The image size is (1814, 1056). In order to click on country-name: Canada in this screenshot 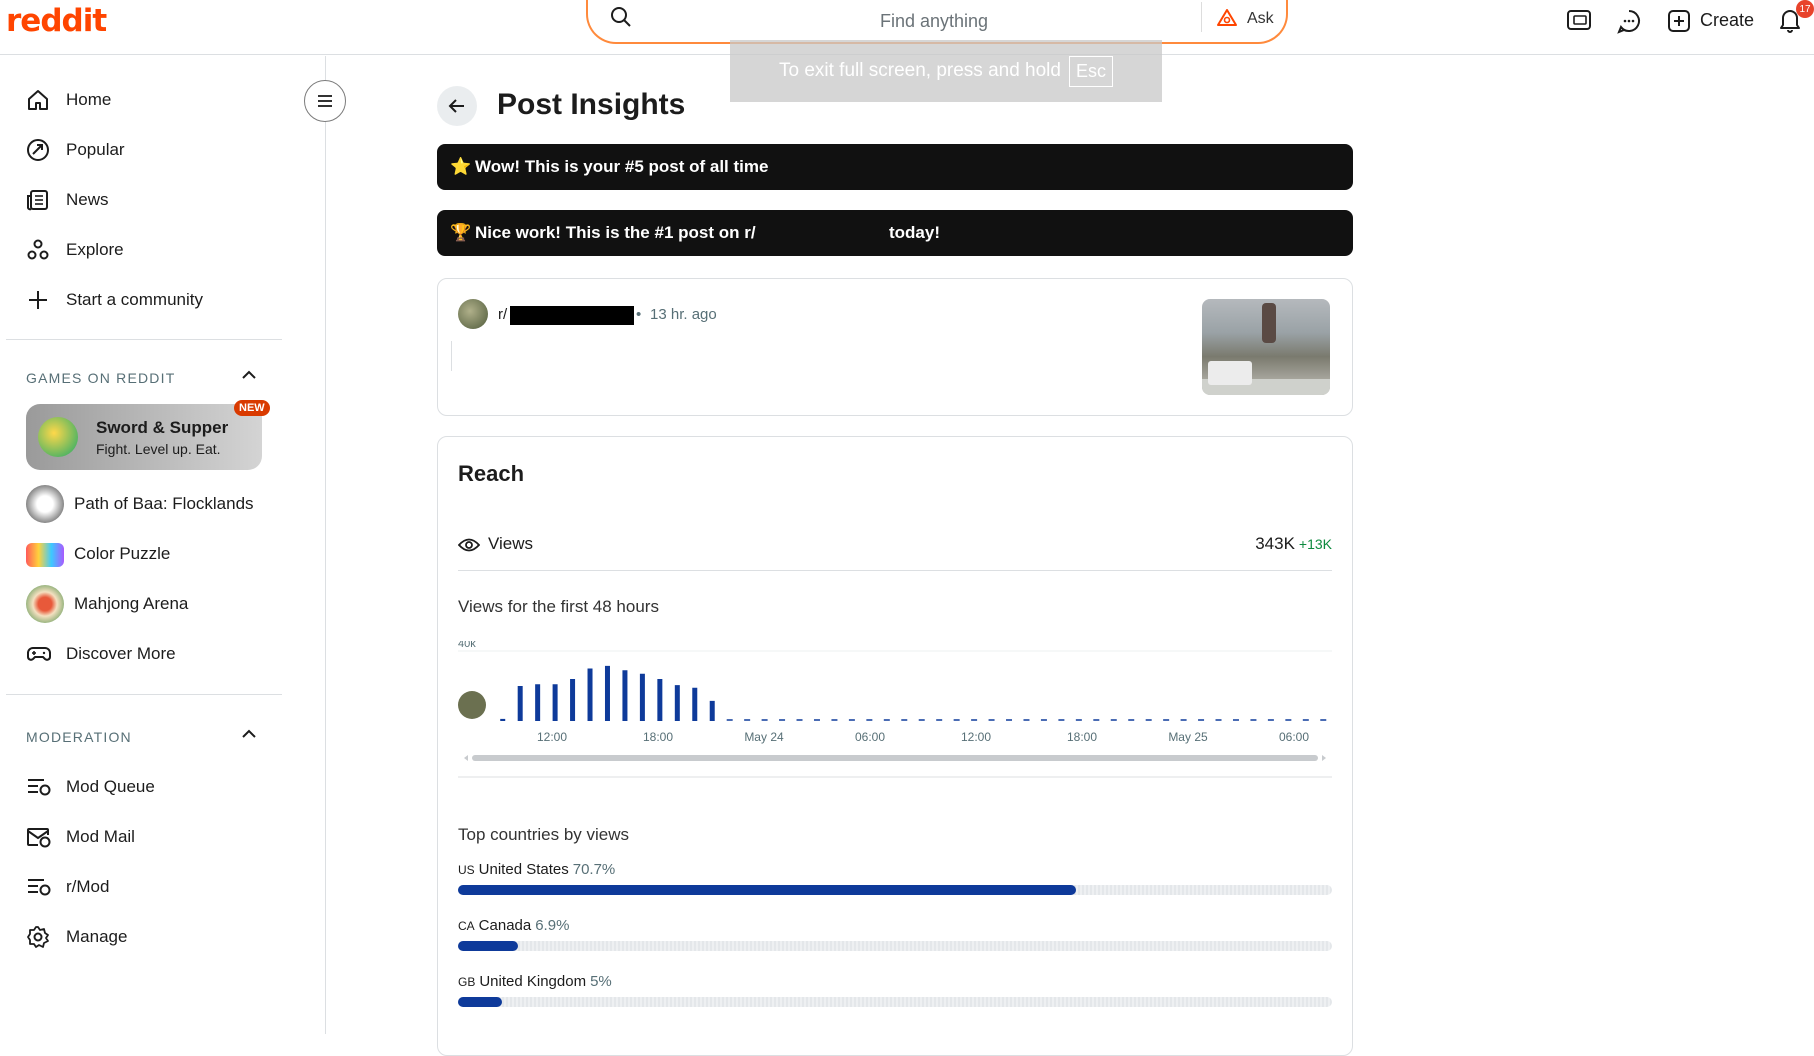, I will do `click(505, 925)`.